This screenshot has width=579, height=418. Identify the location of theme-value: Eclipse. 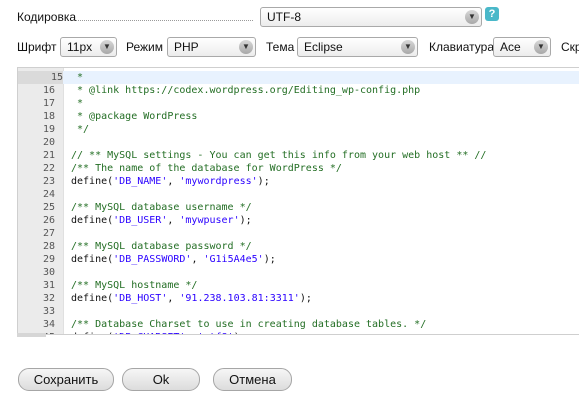
(323, 47).